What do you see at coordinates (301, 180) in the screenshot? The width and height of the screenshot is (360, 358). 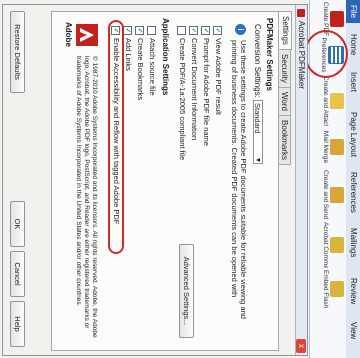 I see `dialog-titlebar: Acrobat PDFMaker x` at bounding box center [301, 180].